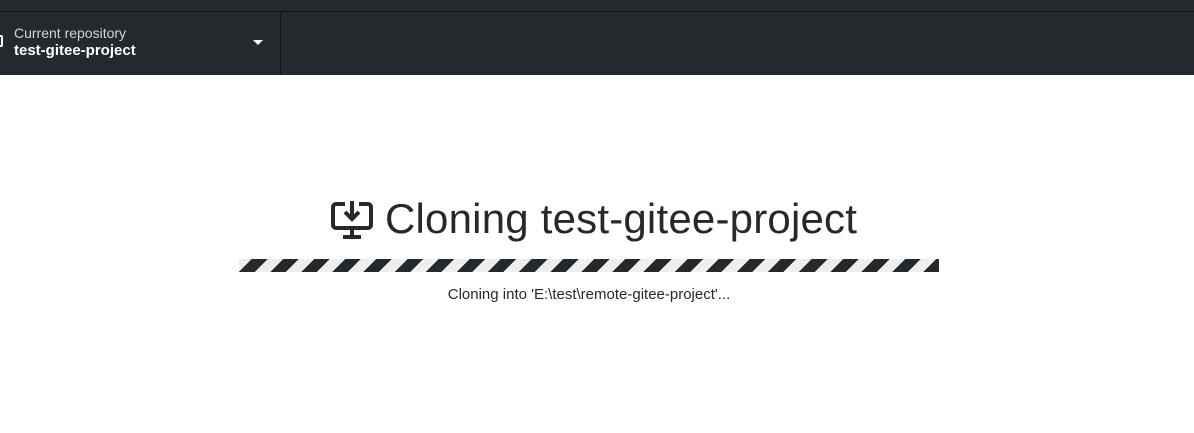  I want to click on repo-text: Current repository test-gitee-project, so click(75, 42).